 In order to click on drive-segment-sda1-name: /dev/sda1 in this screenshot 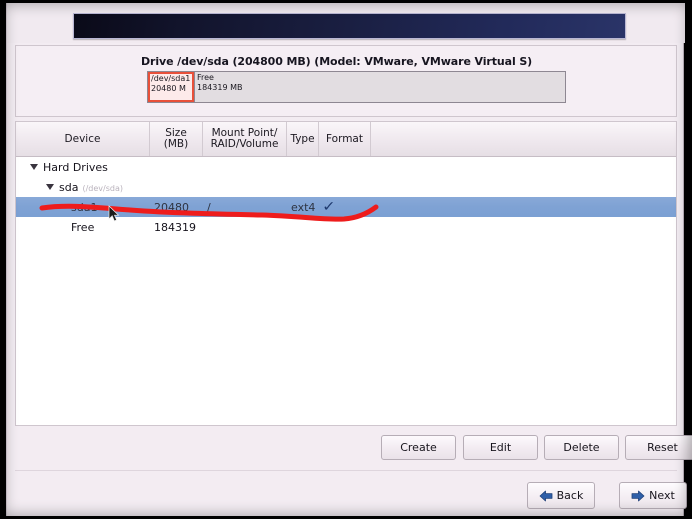, I will do `click(171, 78)`.